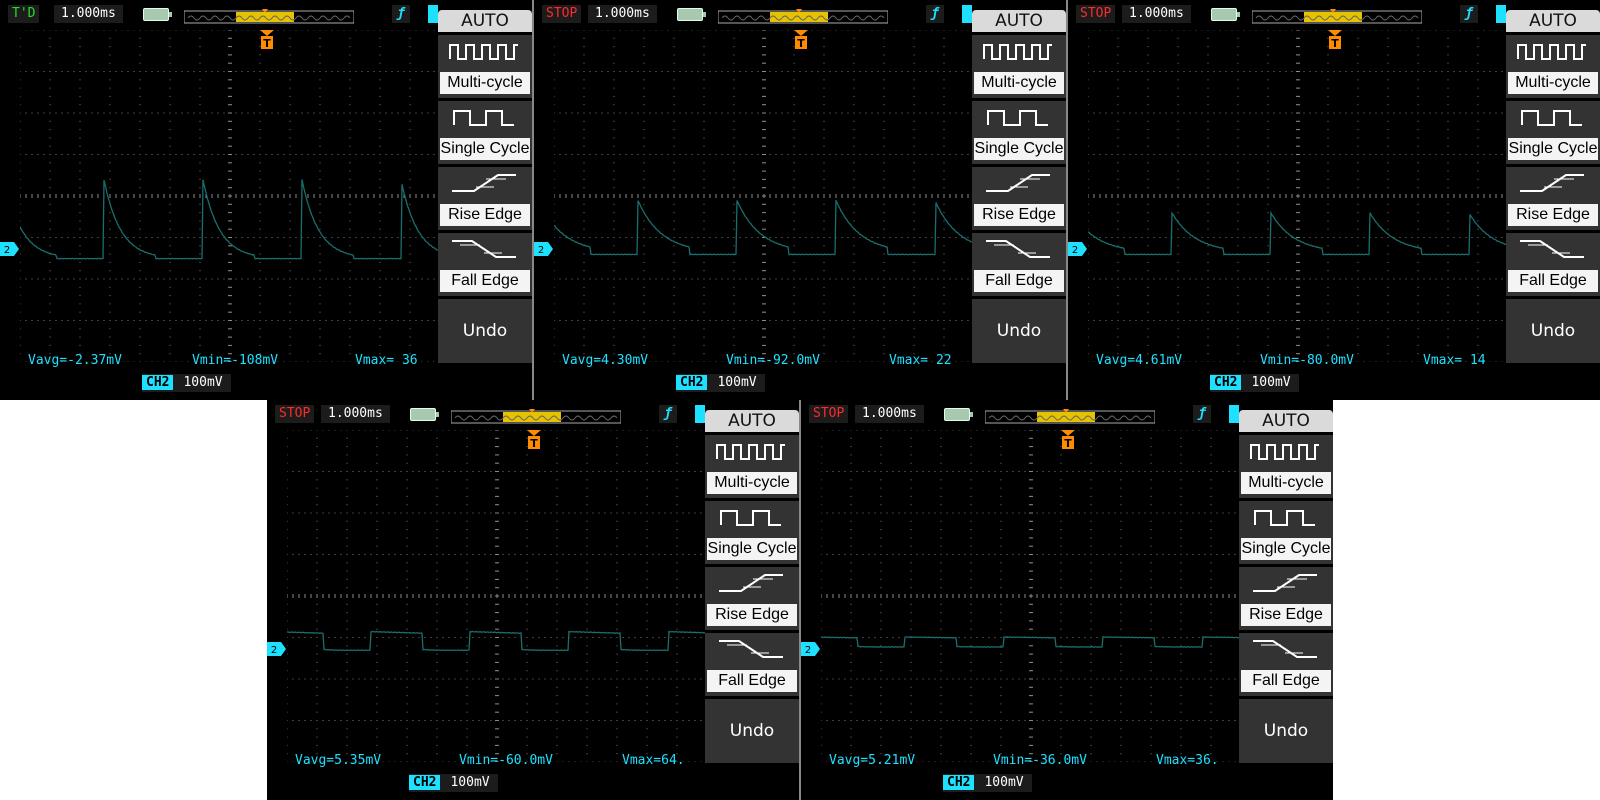  What do you see at coordinates (75, 360) in the screenshot?
I see `vavg-readout: Vavg=-2.37mV` at bounding box center [75, 360].